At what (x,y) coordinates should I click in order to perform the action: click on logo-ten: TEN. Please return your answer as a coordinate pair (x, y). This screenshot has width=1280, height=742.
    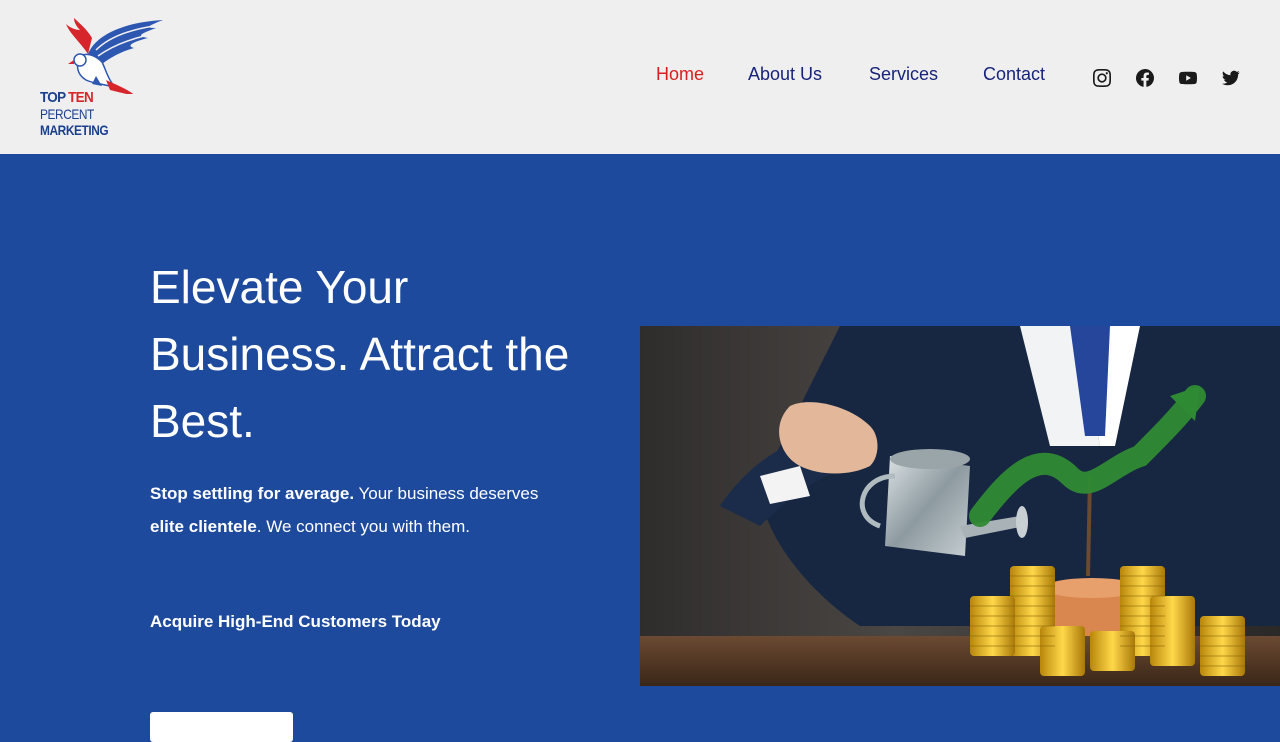
    Looking at the image, I should click on (81, 97).